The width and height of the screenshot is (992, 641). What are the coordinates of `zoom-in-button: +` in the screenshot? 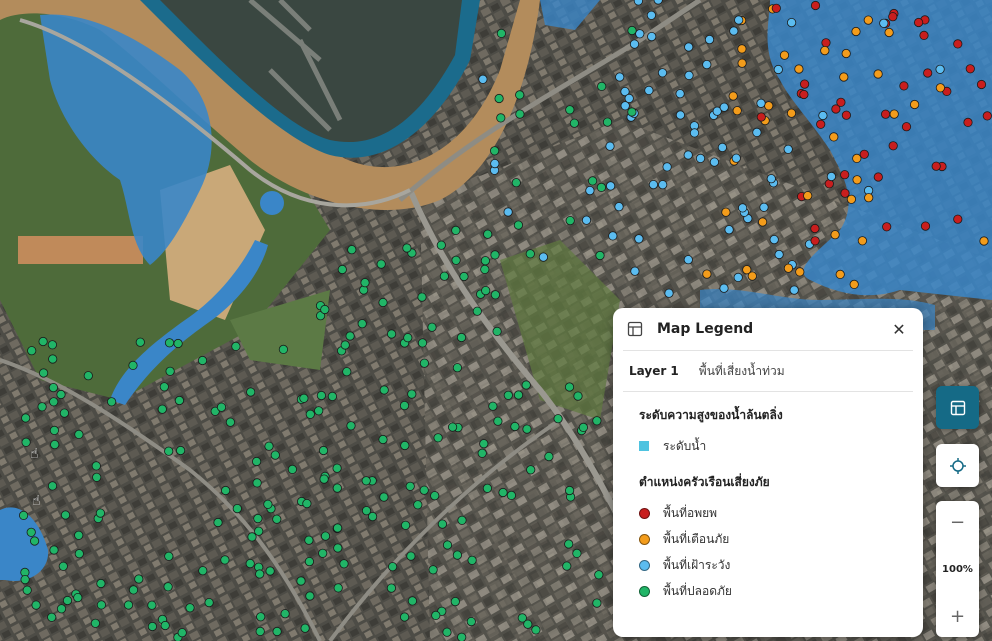 It's located at (957, 616).